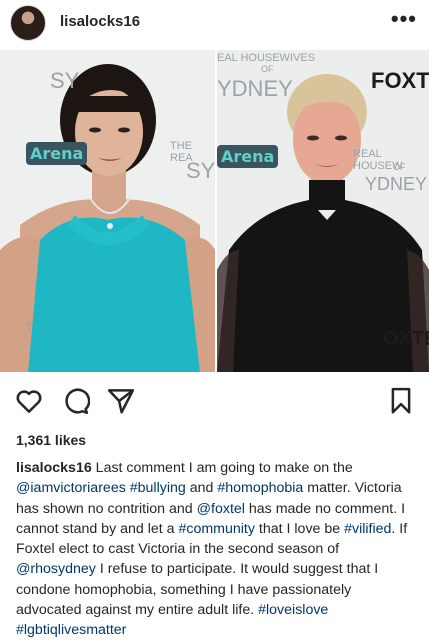 The image size is (429, 640). What do you see at coordinates (216, 529) in the screenshot?
I see `hashtag-link: #community` at bounding box center [216, 529].